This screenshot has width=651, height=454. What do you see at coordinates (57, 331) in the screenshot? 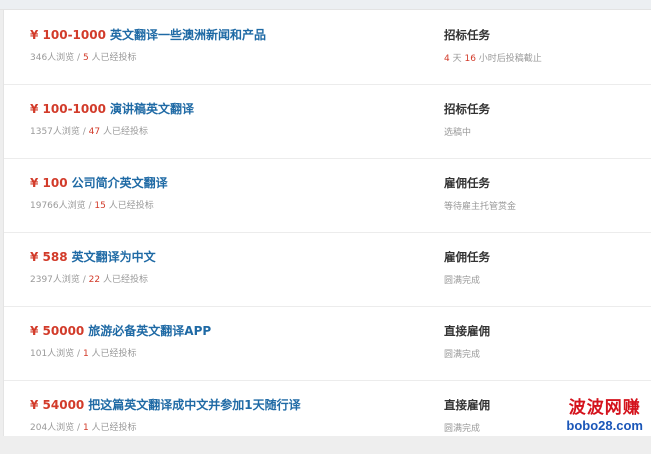
I see `task-price: ¥ 50000` at bounding box center [57, 331].